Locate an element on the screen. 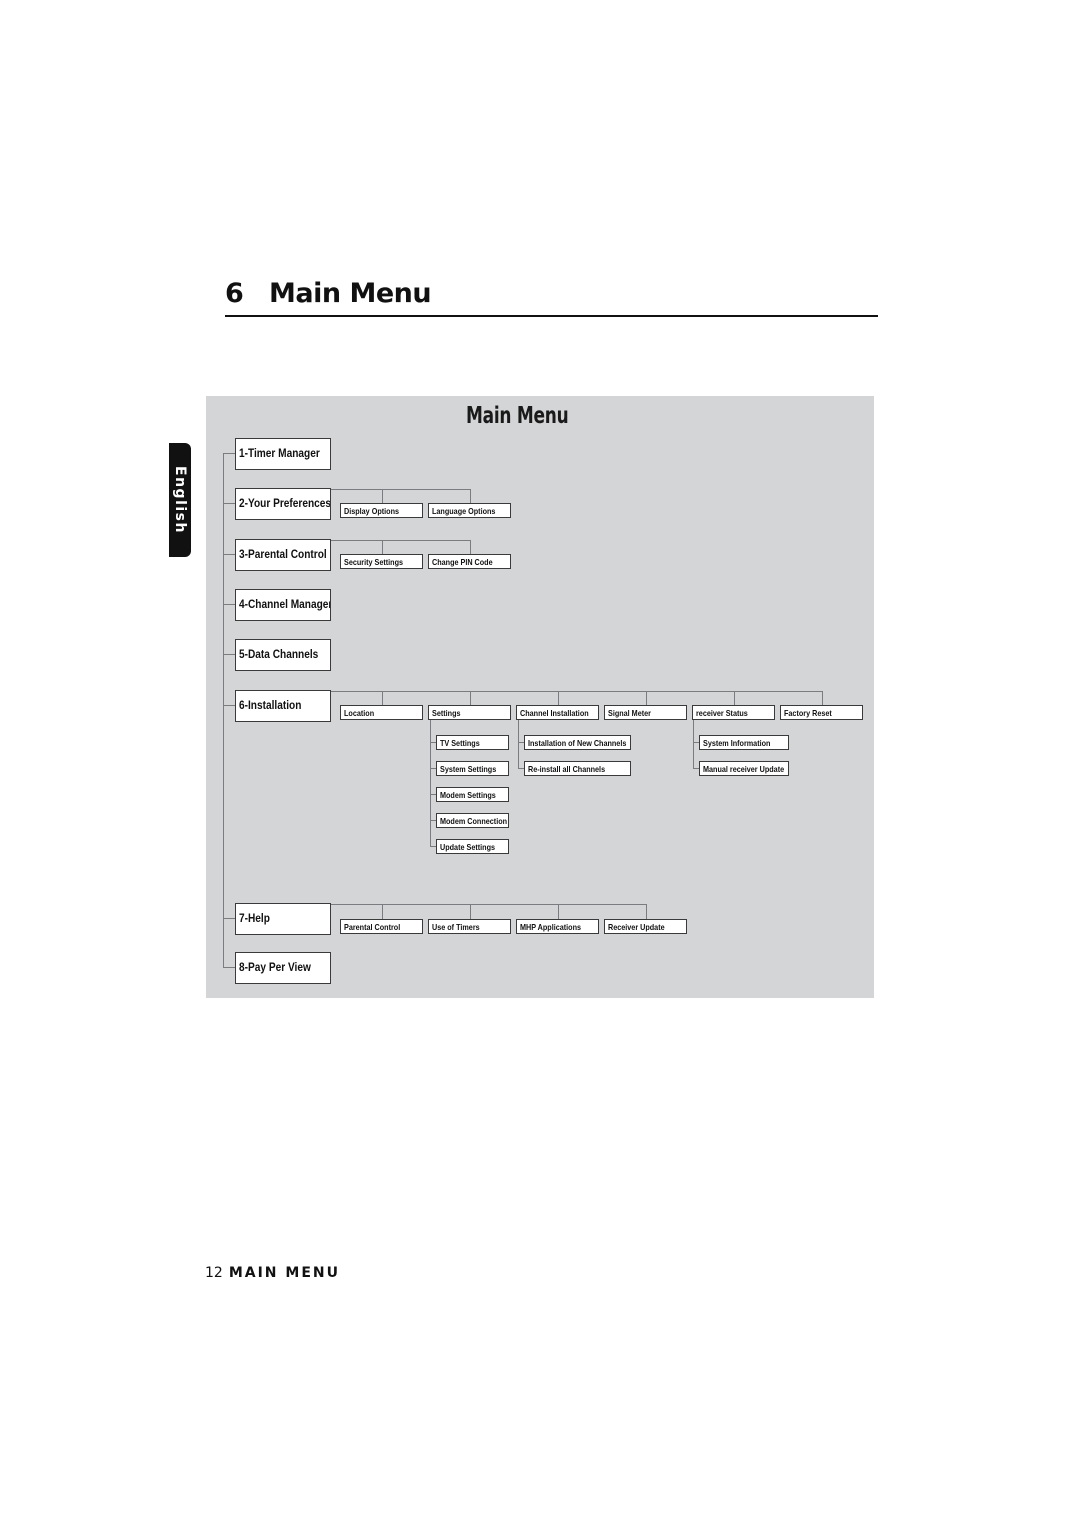 This screenshot has height=1528, width=1080. submenu-item-label: receiver Status is located at coordinates (722, 712).